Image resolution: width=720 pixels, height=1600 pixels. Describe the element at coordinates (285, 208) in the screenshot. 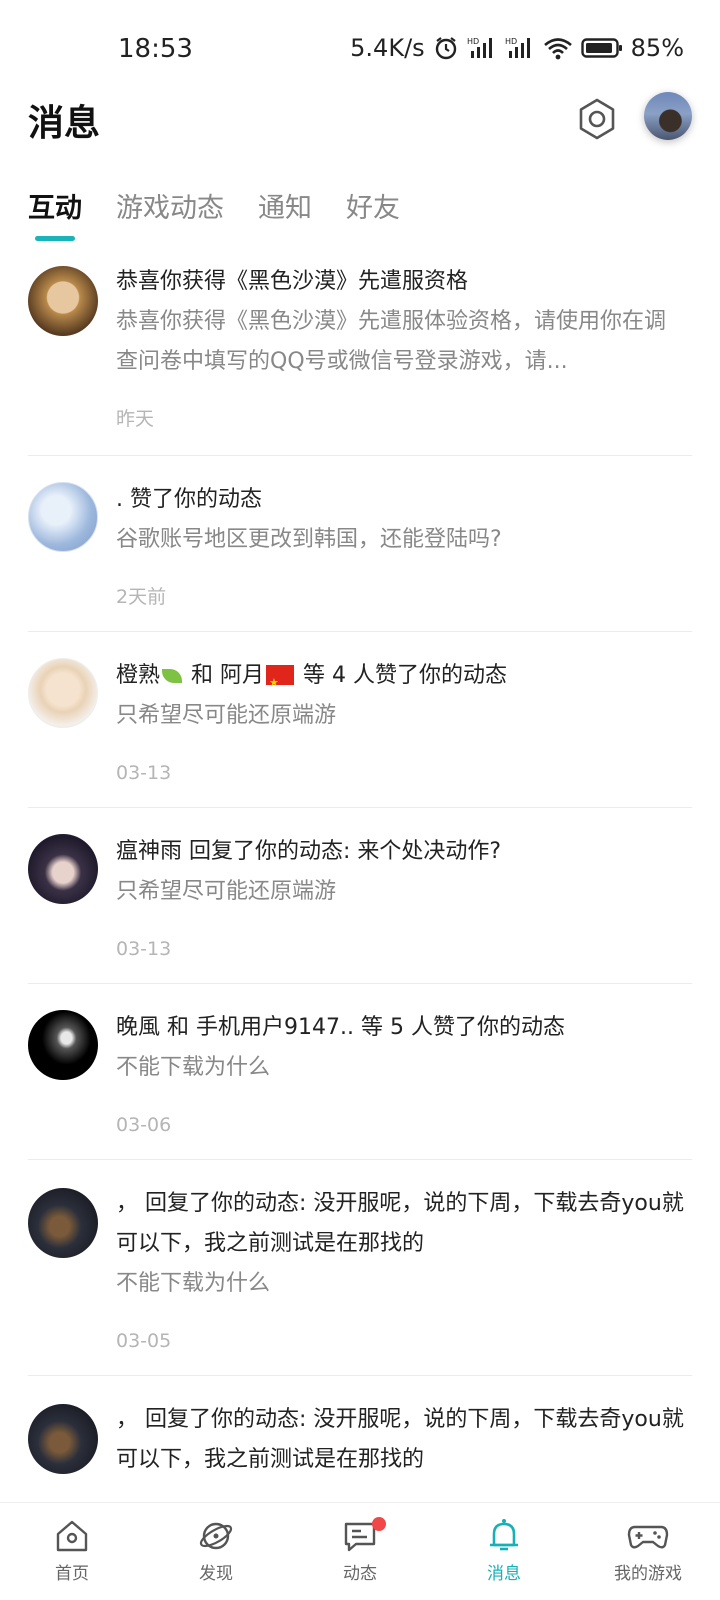

I see `tab-label: 通知` at that location.